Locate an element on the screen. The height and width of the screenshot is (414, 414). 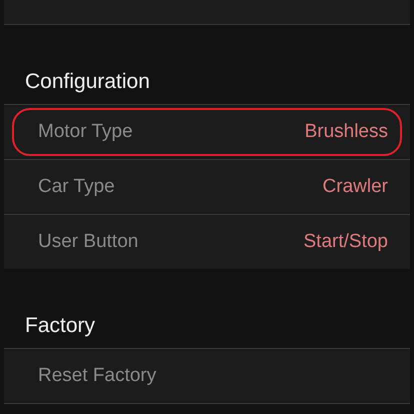
row-label: Motor Type is located at coordinates (85, 132).